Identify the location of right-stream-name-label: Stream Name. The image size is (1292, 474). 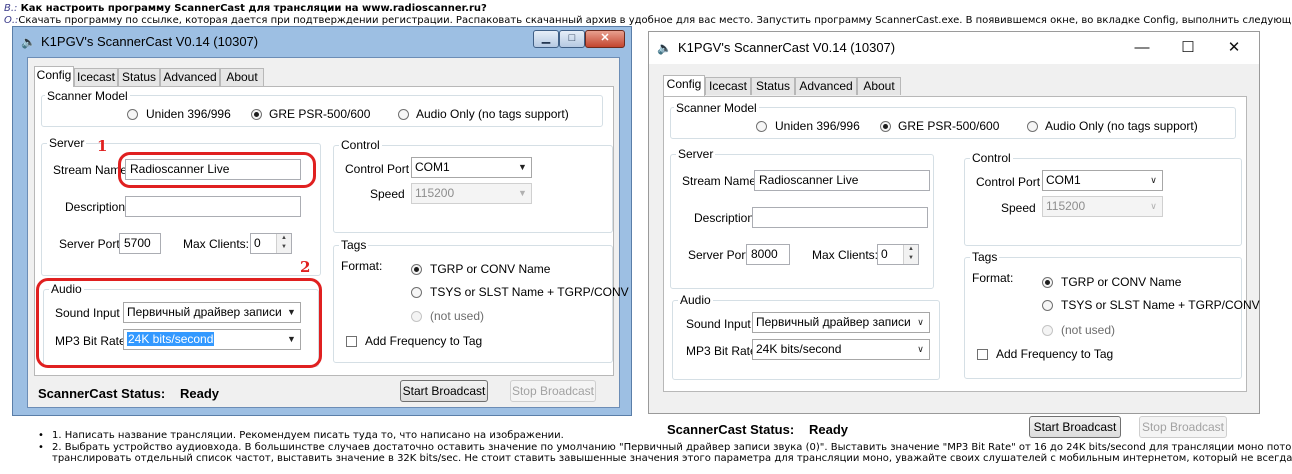
(719, 181).